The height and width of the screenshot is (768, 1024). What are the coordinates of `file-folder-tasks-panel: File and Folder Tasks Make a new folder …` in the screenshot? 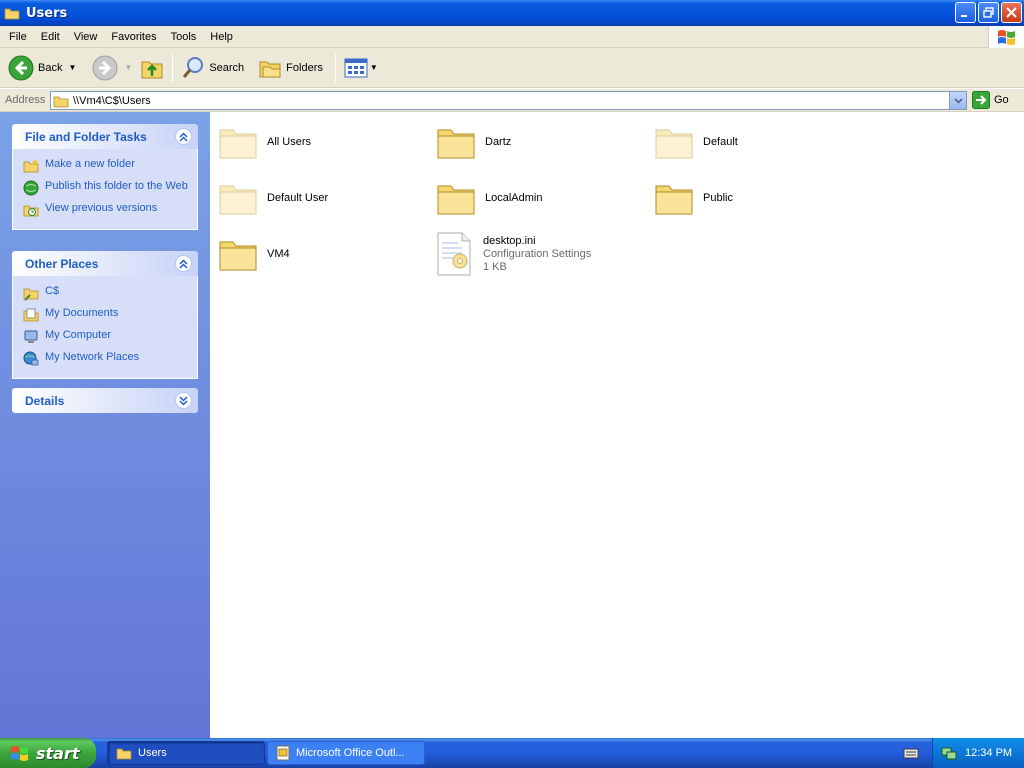 It's located at (105, 177).